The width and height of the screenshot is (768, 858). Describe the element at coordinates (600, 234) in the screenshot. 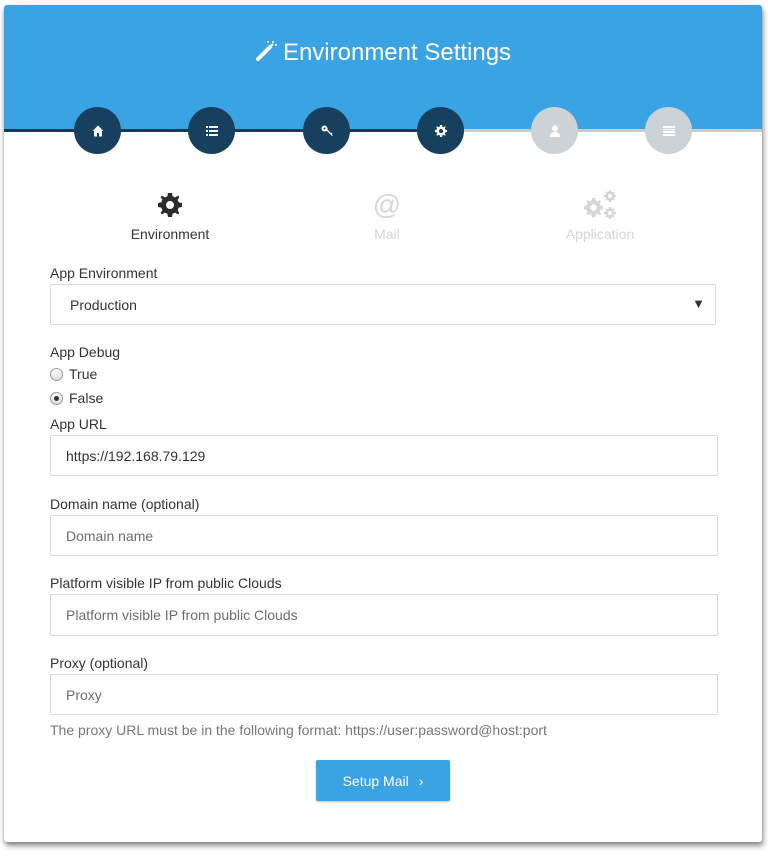

I see `tab-application-label: Application` at that location.